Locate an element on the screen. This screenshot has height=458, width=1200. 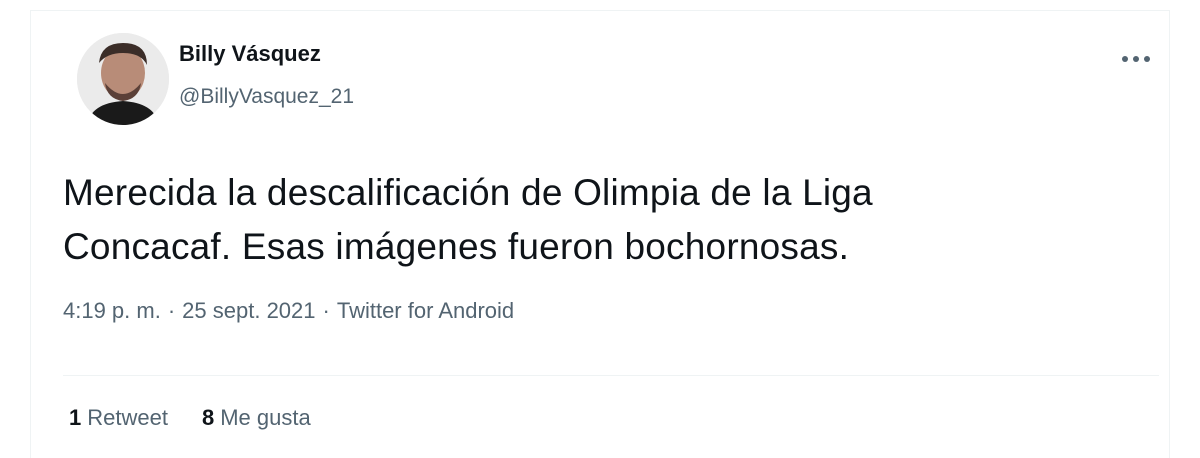
profile-photo is located at coordinates (123, 79).